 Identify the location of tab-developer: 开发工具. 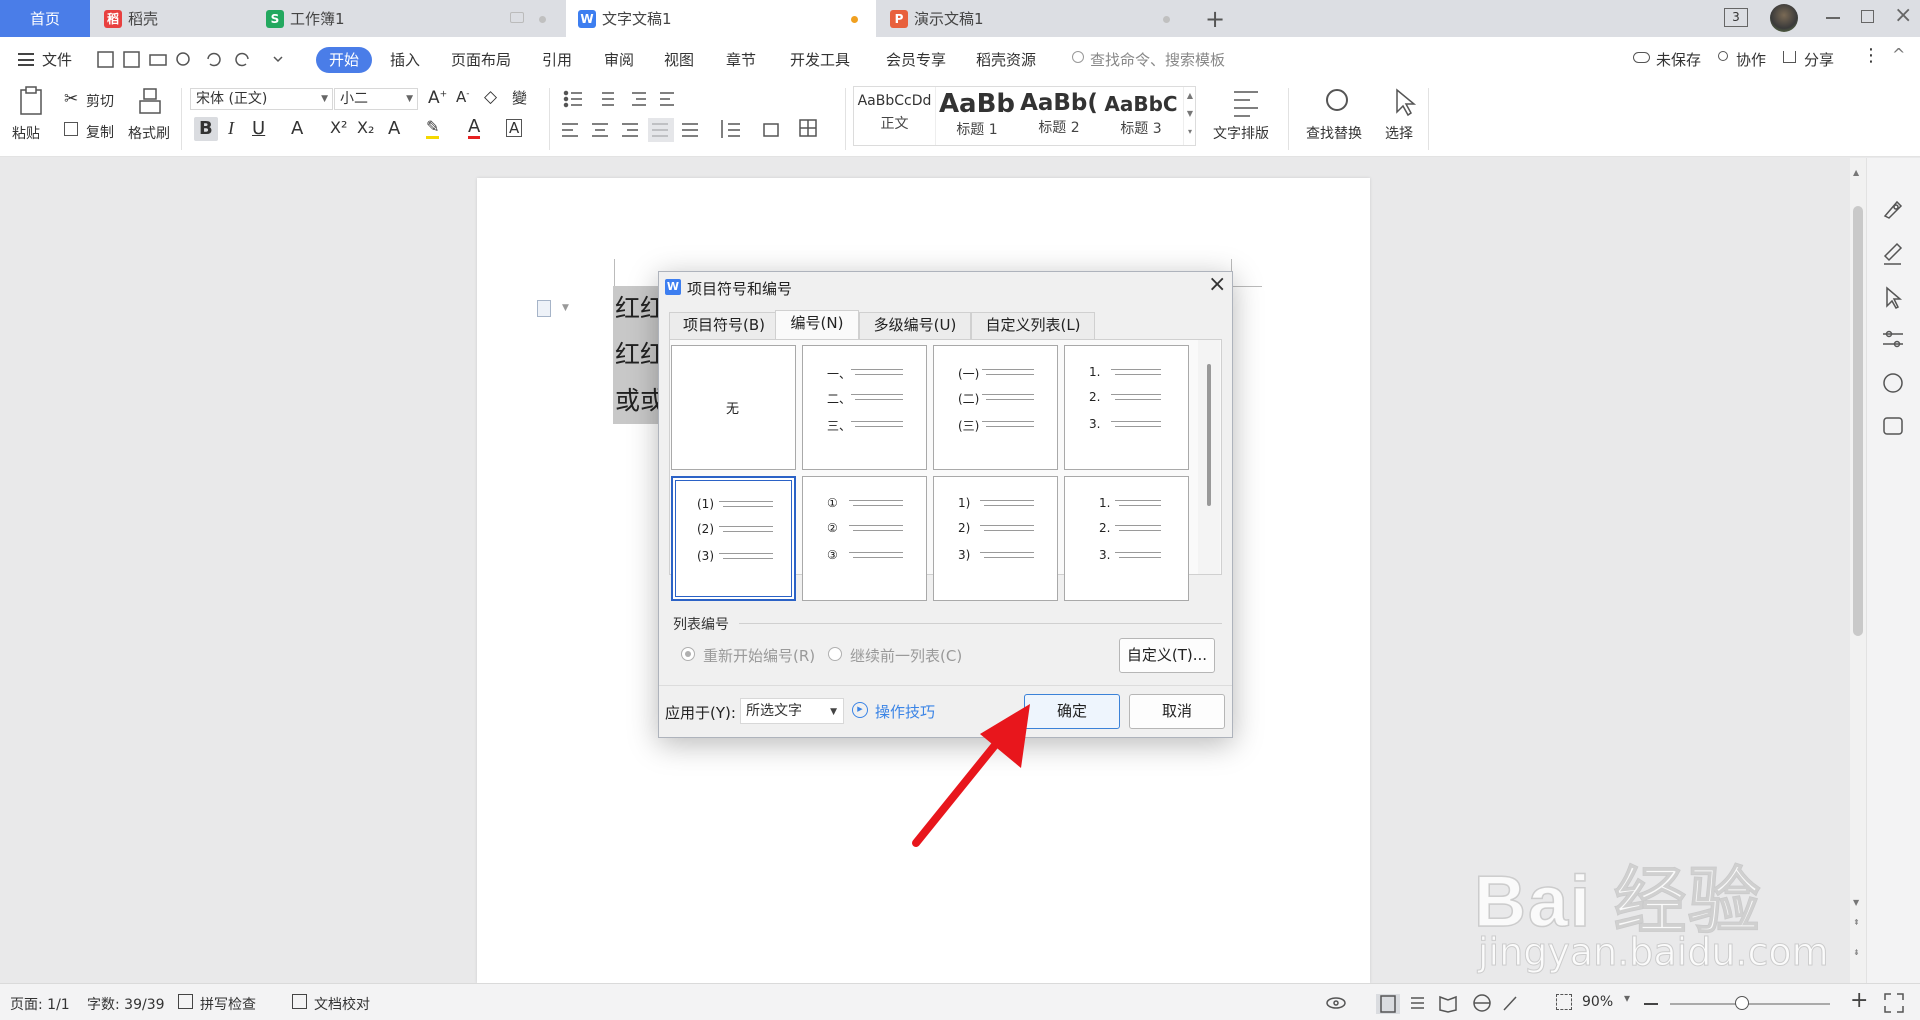
(820, 59).